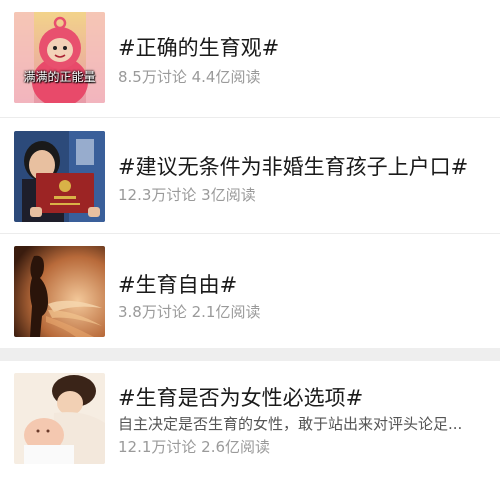 This screenshot has height=478, width=500. I want to click on section-gap, so click(250, 354).